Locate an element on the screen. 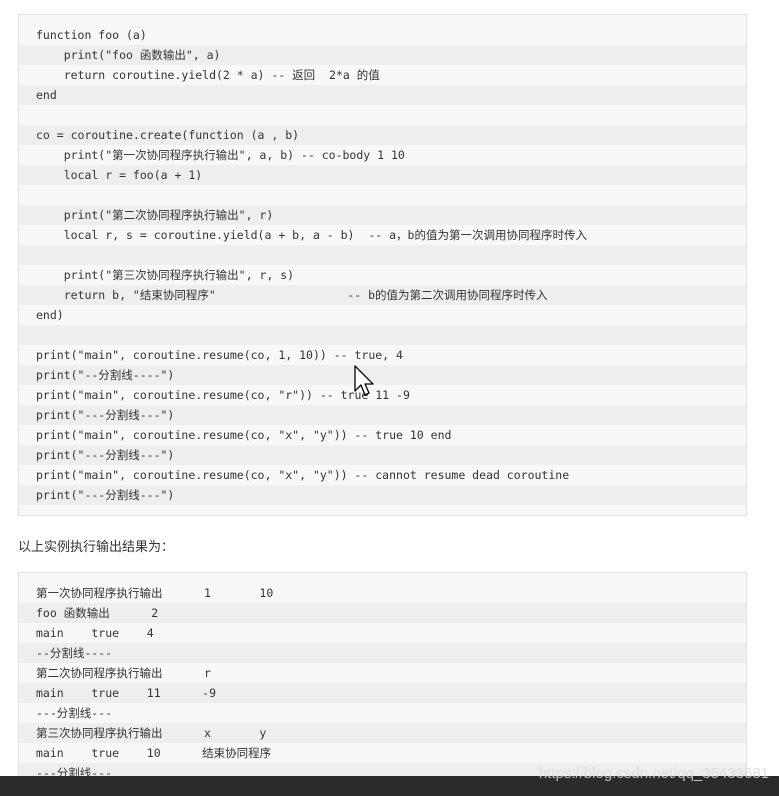 The height and width of the screenshot is (796, 779). code-line: return b, "结束协同程序" -- b的值为第二次调用协同程序时传入 is located at coordinates (382, 295).